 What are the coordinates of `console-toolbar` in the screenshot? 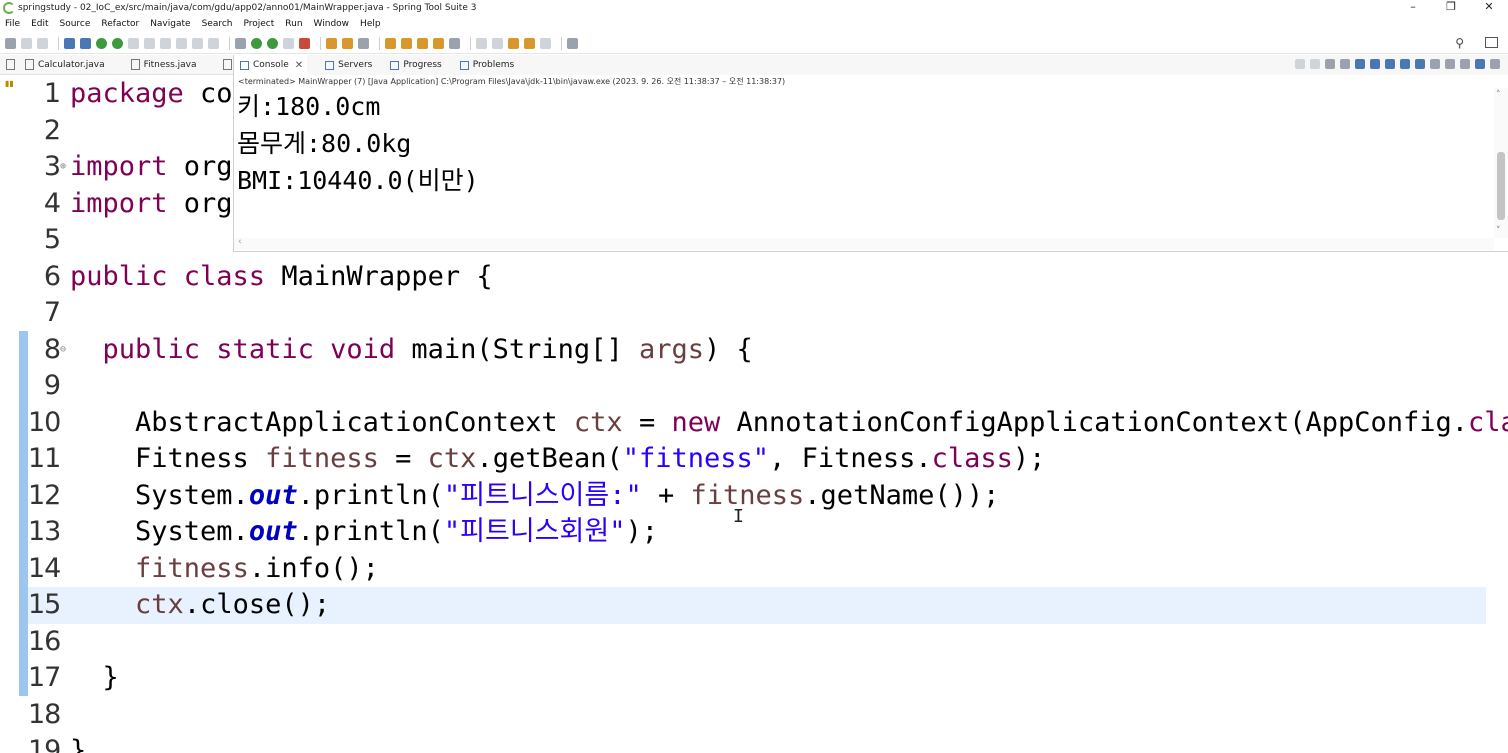 It's located at (1395, 64).